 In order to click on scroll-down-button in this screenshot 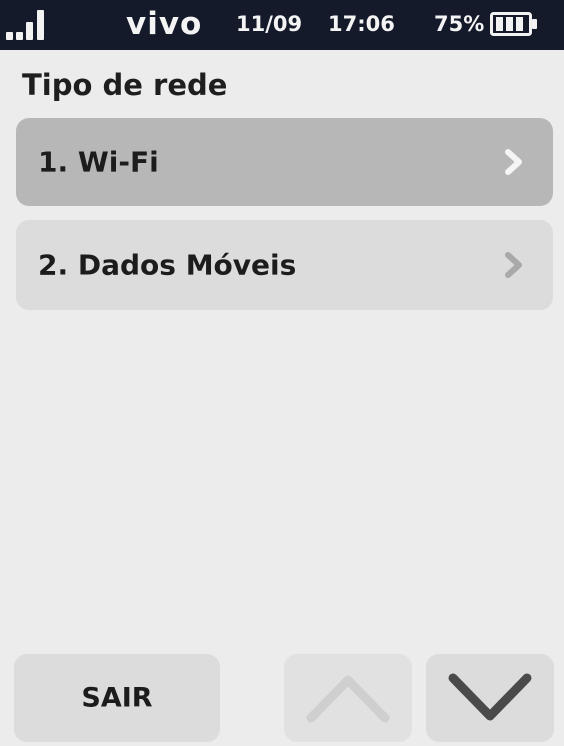, I will do `click(490, 698)`.